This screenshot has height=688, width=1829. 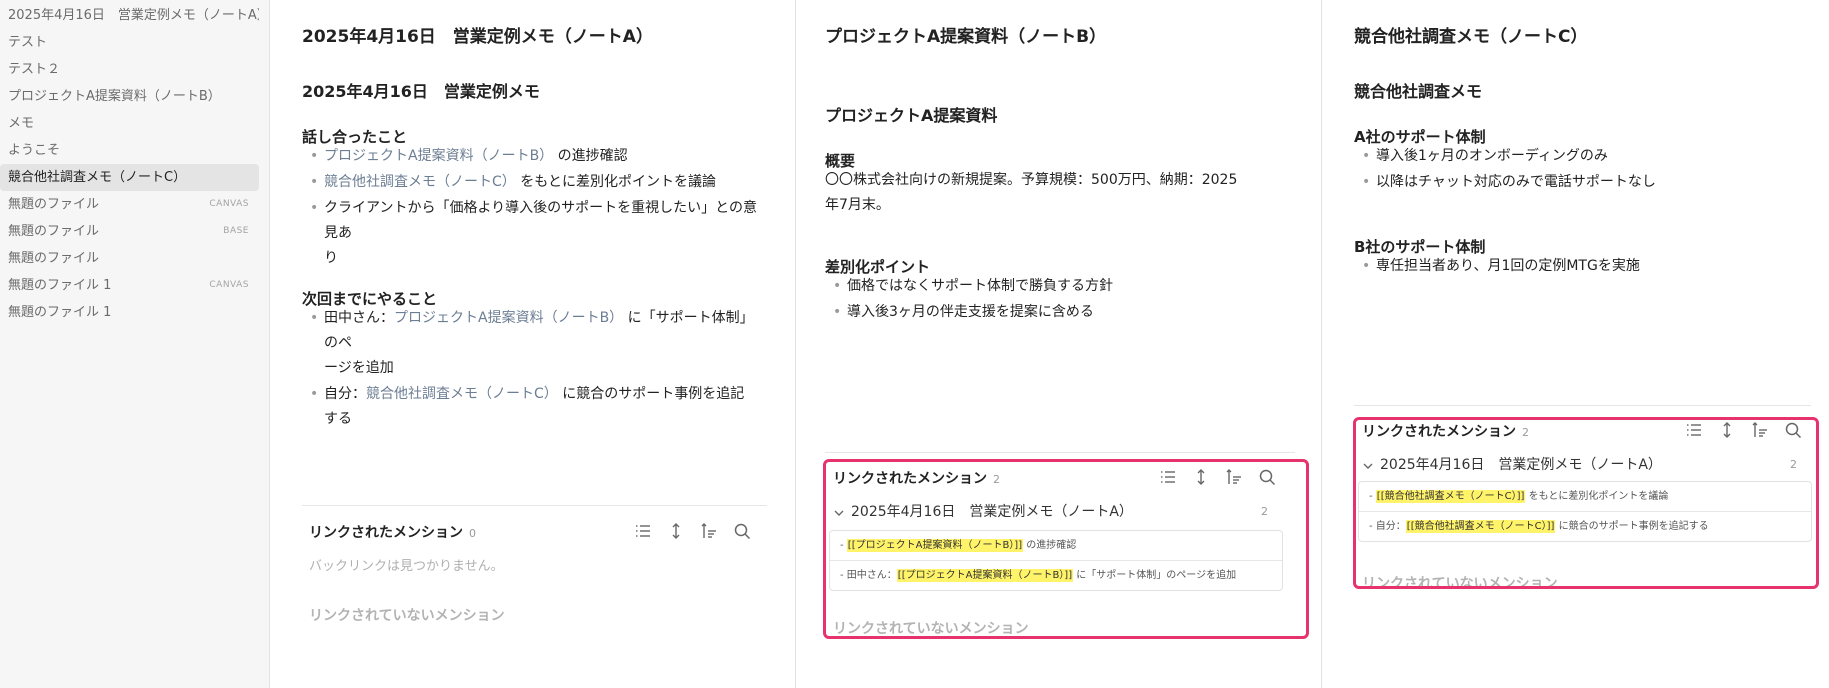 What do you see at coordinates (406, 566) in the screenshot?
I see `backlinks-empty-message: バックリンクは見つかりません。` at bounding box center [406, 566].